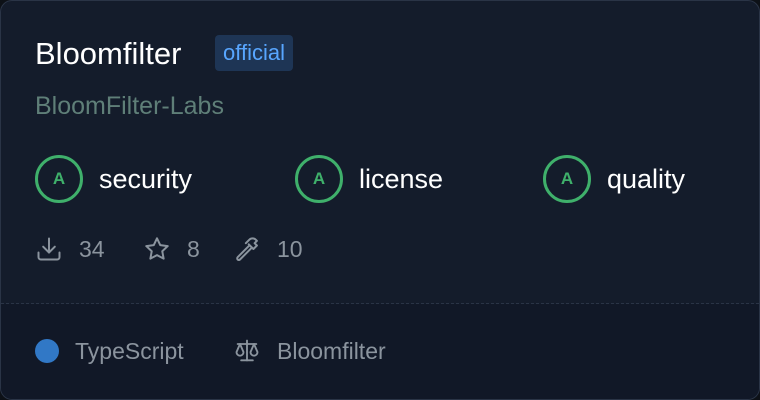  Describe the element at coordinates (247, 351) in the screenshot. I see `scale-icon` at that location.